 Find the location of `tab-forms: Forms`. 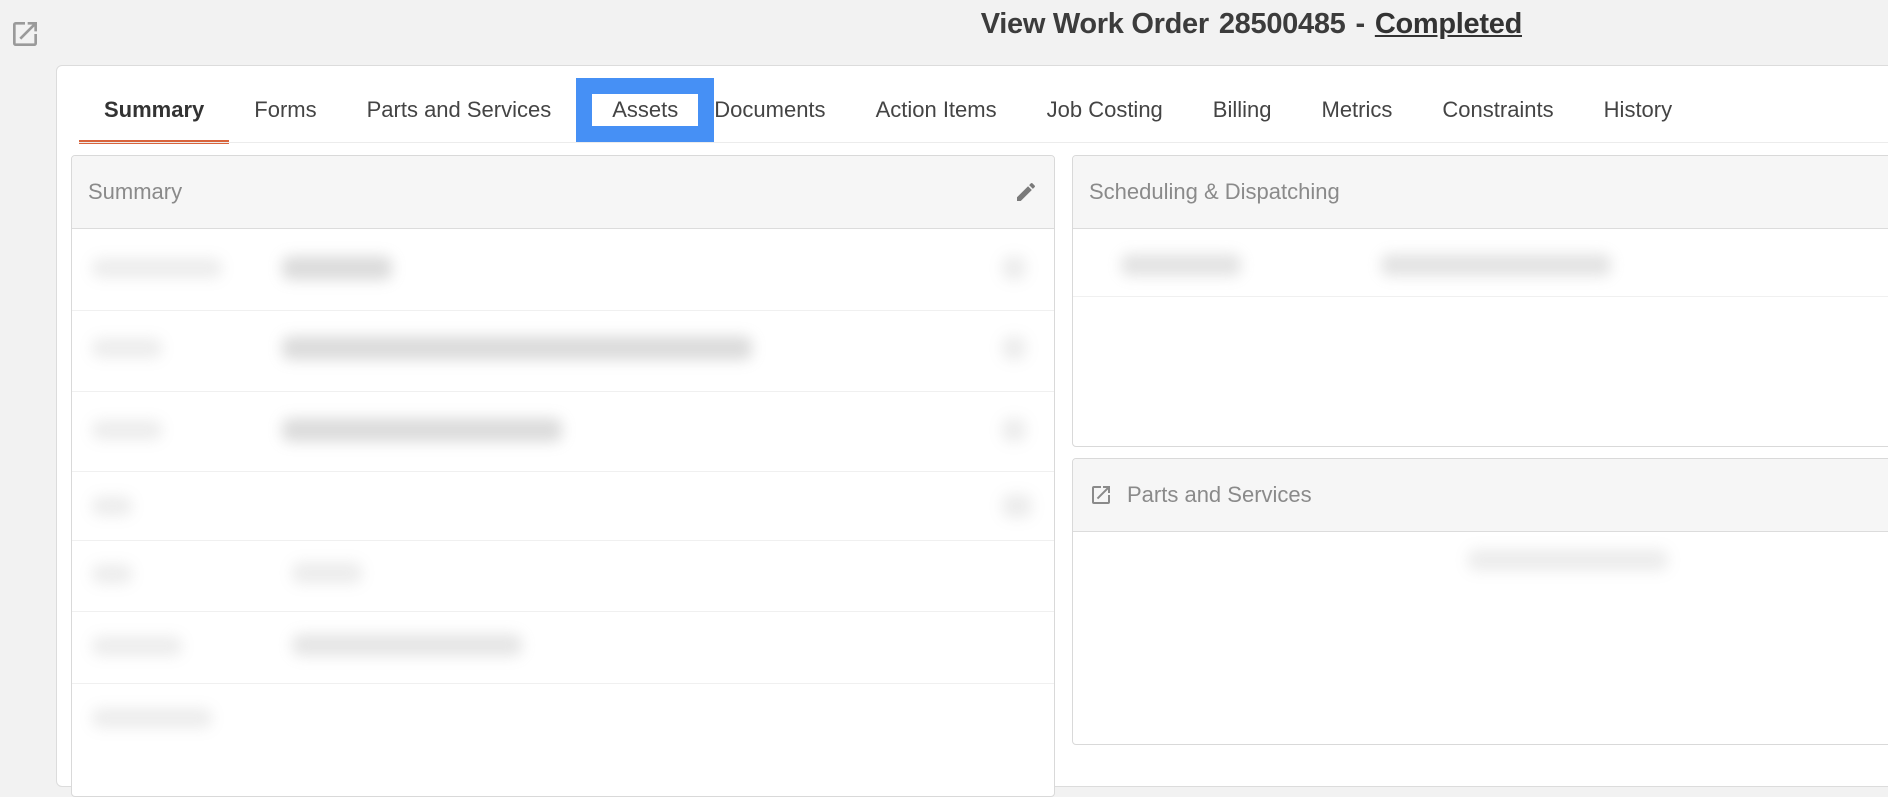

tab-forms: Forms is located at coordinates (285, 110).